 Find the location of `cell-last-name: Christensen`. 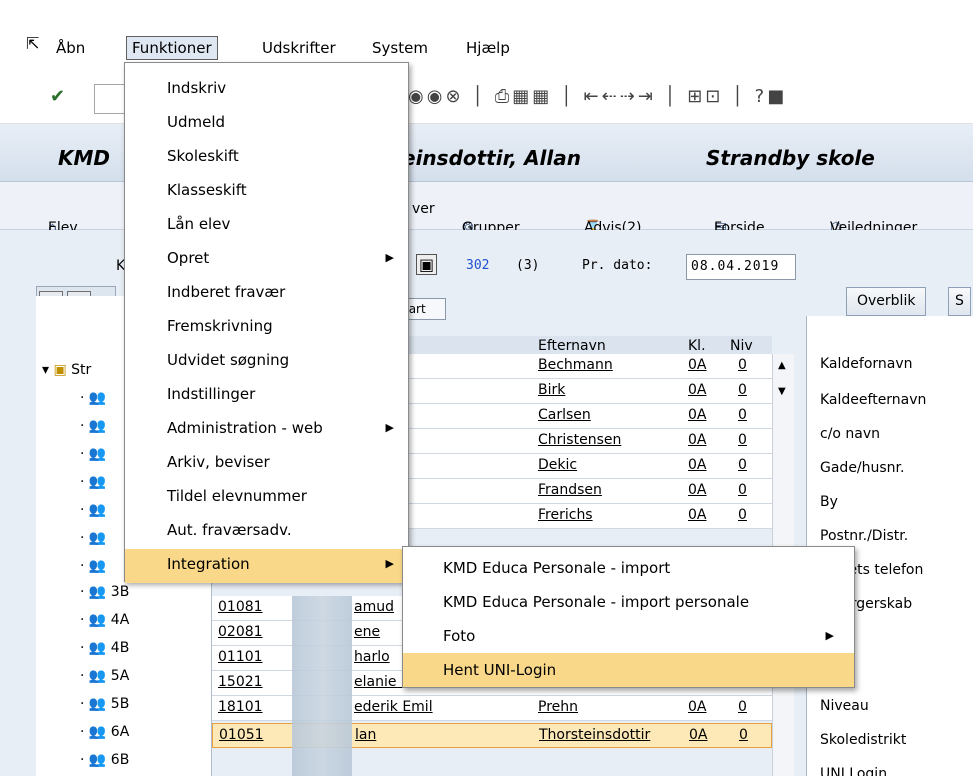

cell-last-name: Christensen is located at coordinates (579, 440).